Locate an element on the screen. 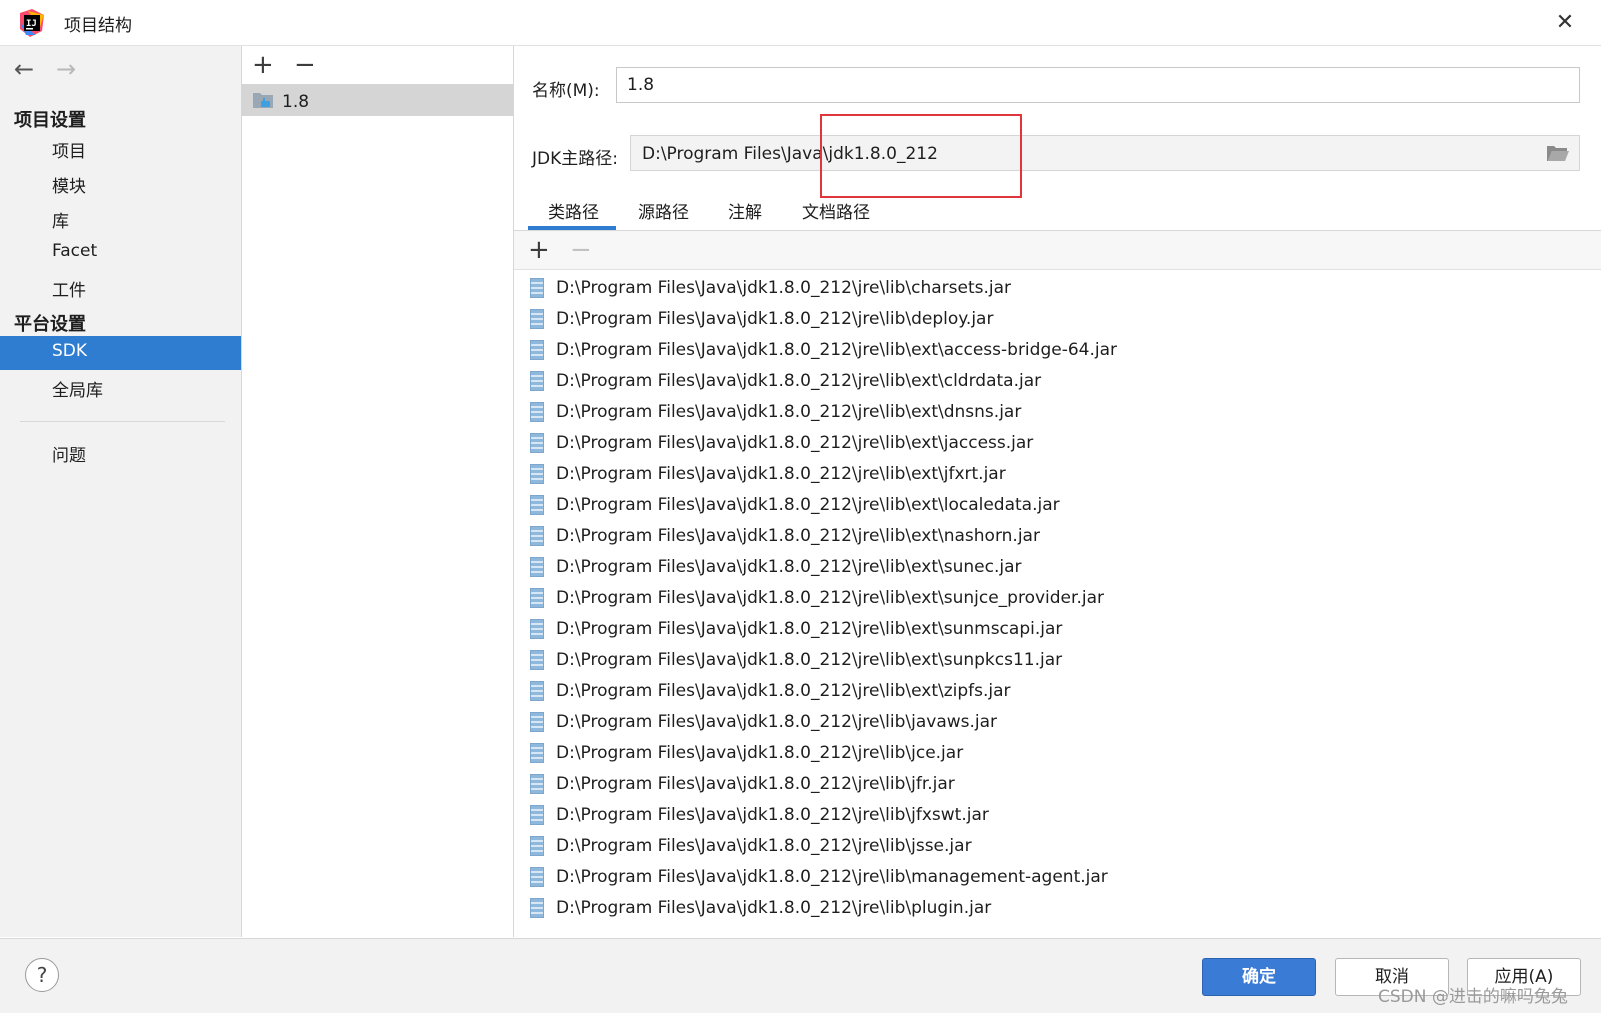 Image resolution: width=1601 pixels, height=1013 pixels. nav-item-sdk-label: SDK is located at coordinates (70, 351).